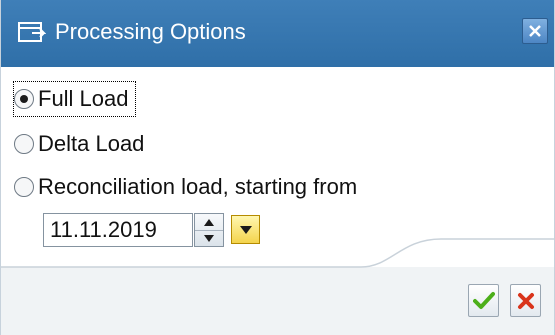  I want to click on radio-full-load: Full Load, so click(74, 99).